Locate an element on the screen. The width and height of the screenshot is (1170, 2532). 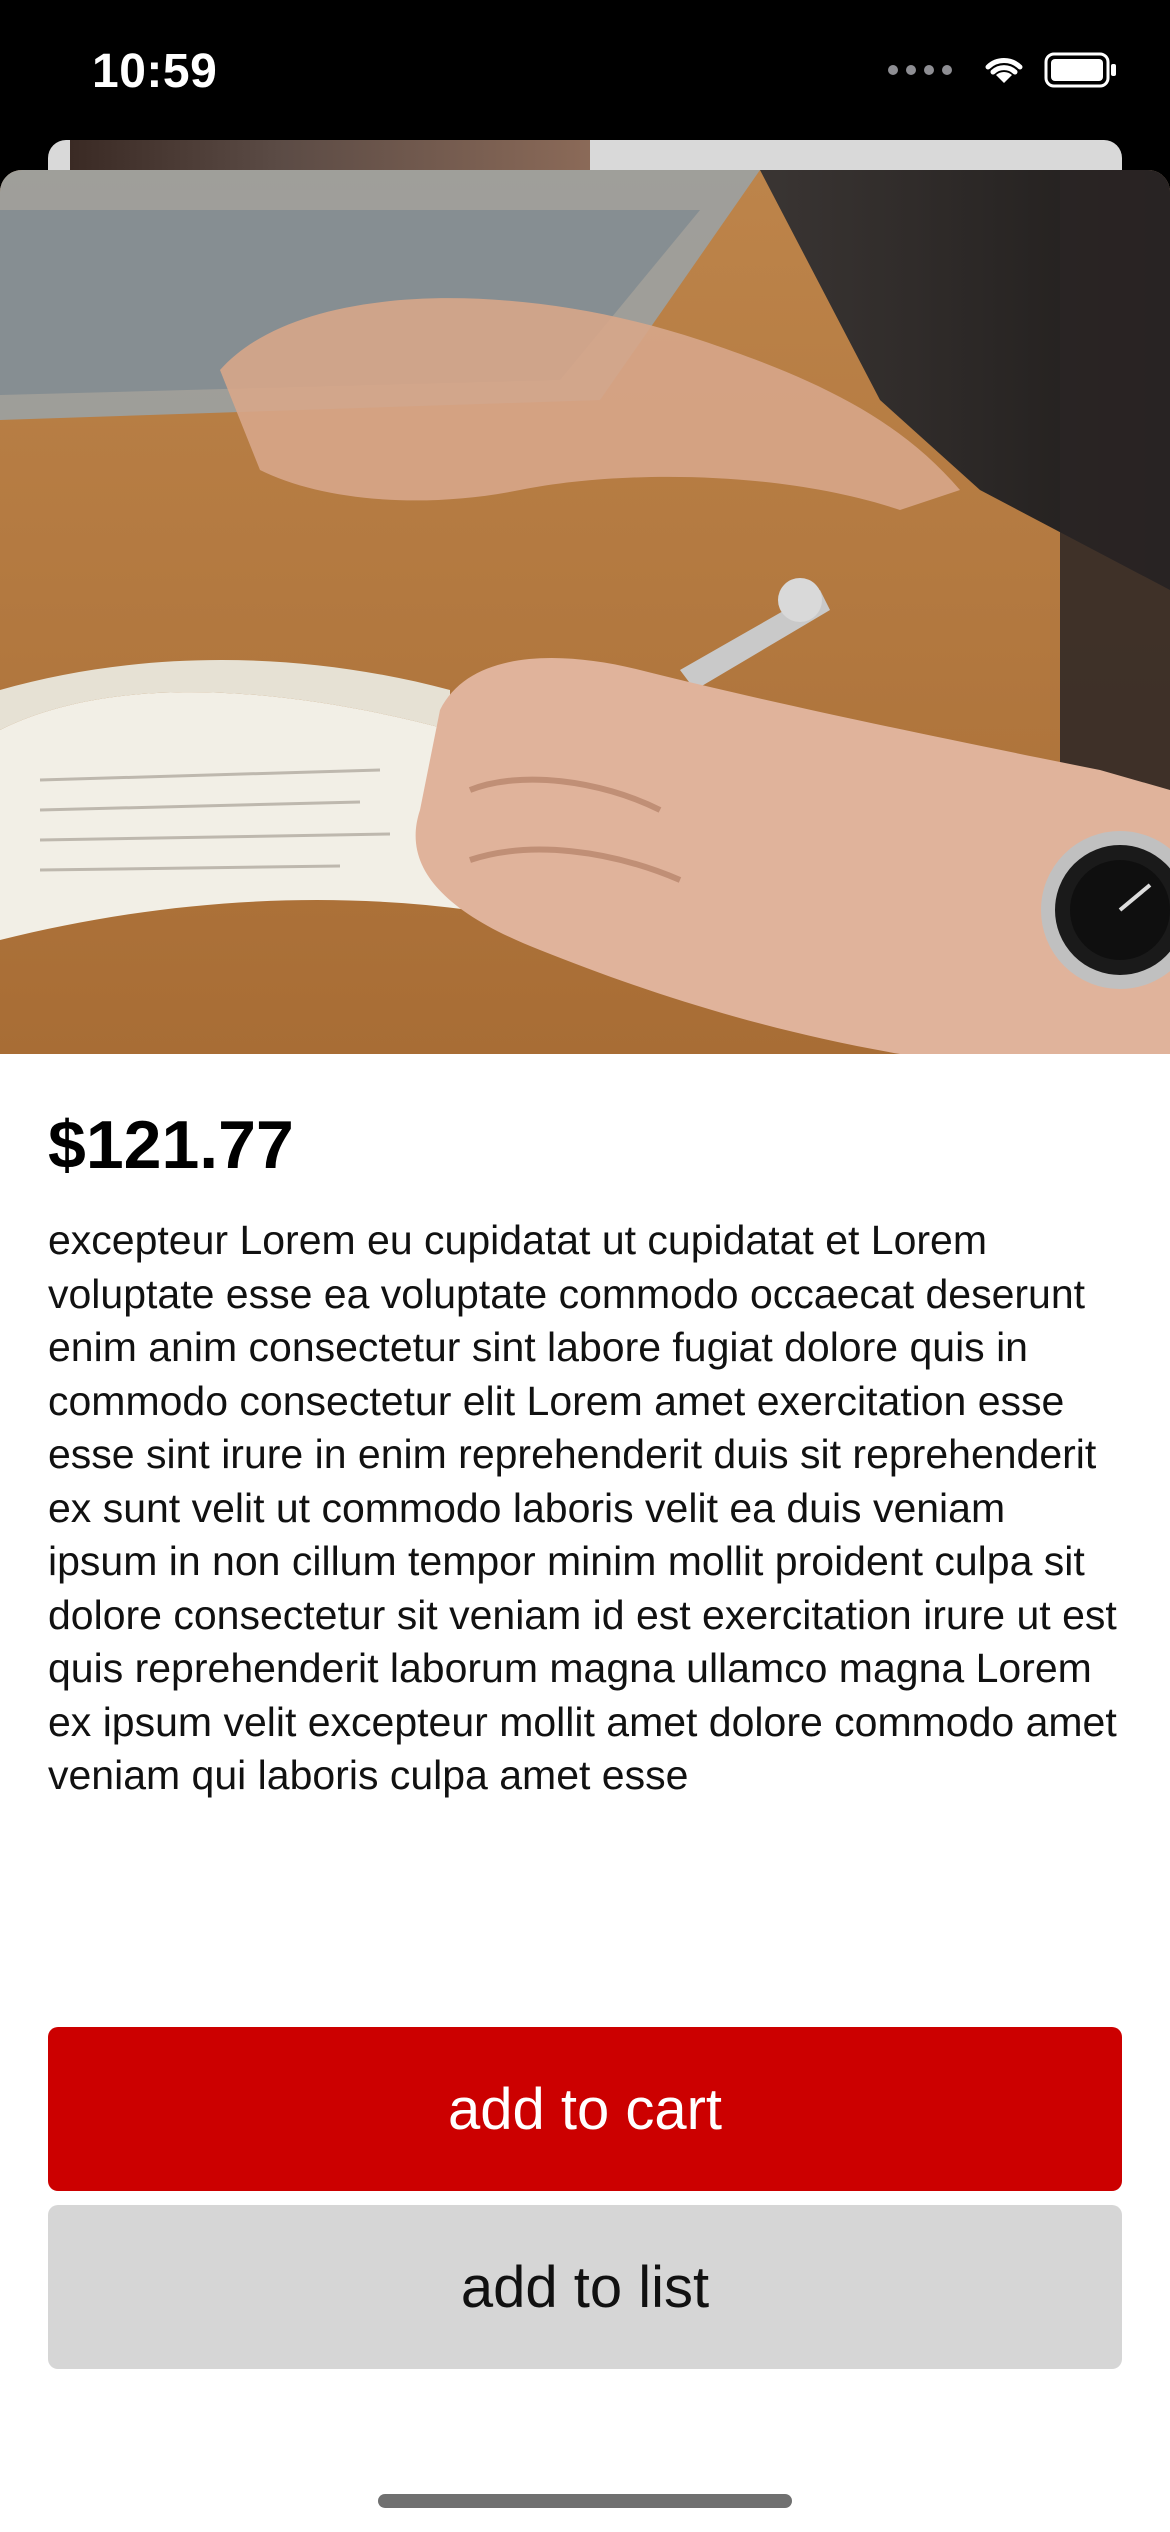
wifi-icon is located at coordinates (1004, 70).